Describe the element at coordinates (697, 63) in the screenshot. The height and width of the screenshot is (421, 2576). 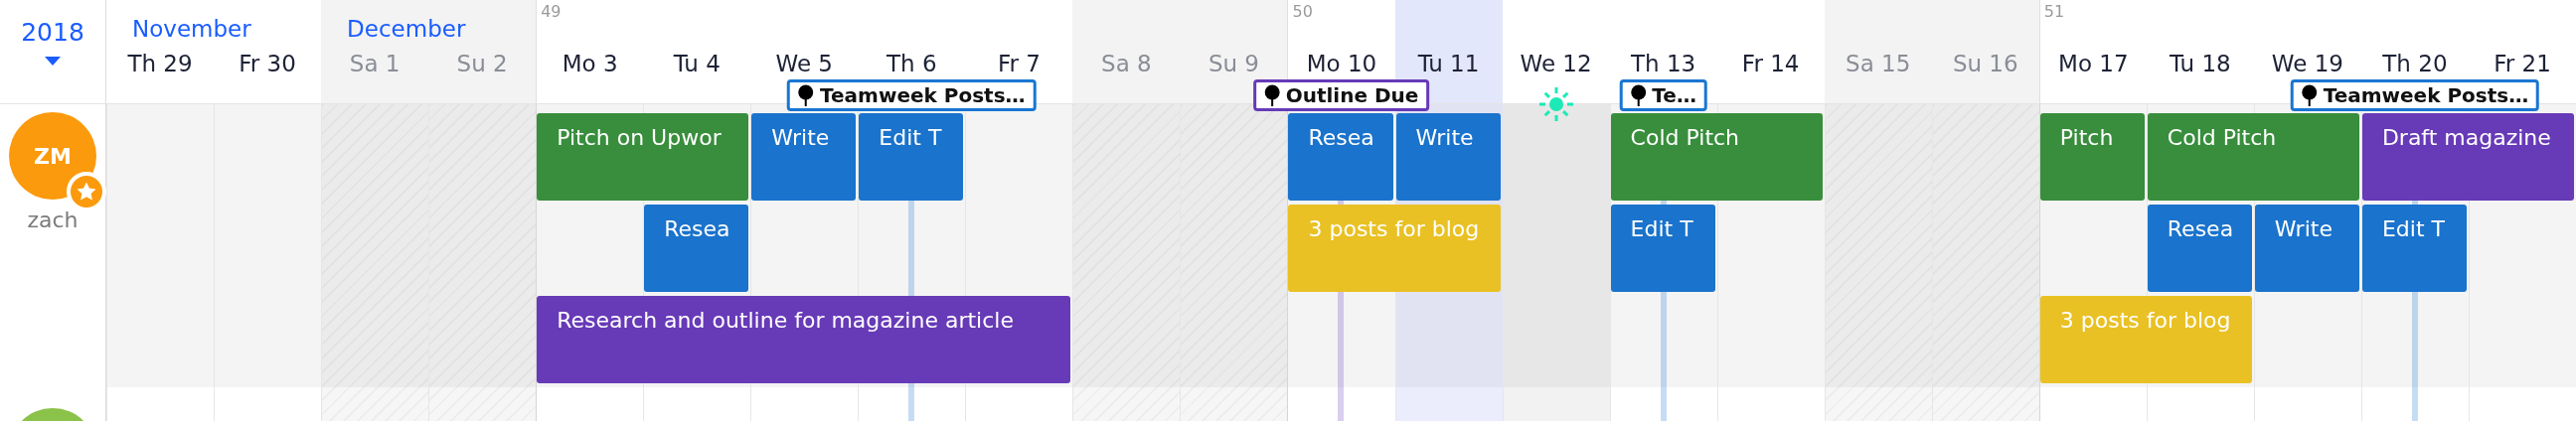
I see `day-label: Tu 4` at that location.